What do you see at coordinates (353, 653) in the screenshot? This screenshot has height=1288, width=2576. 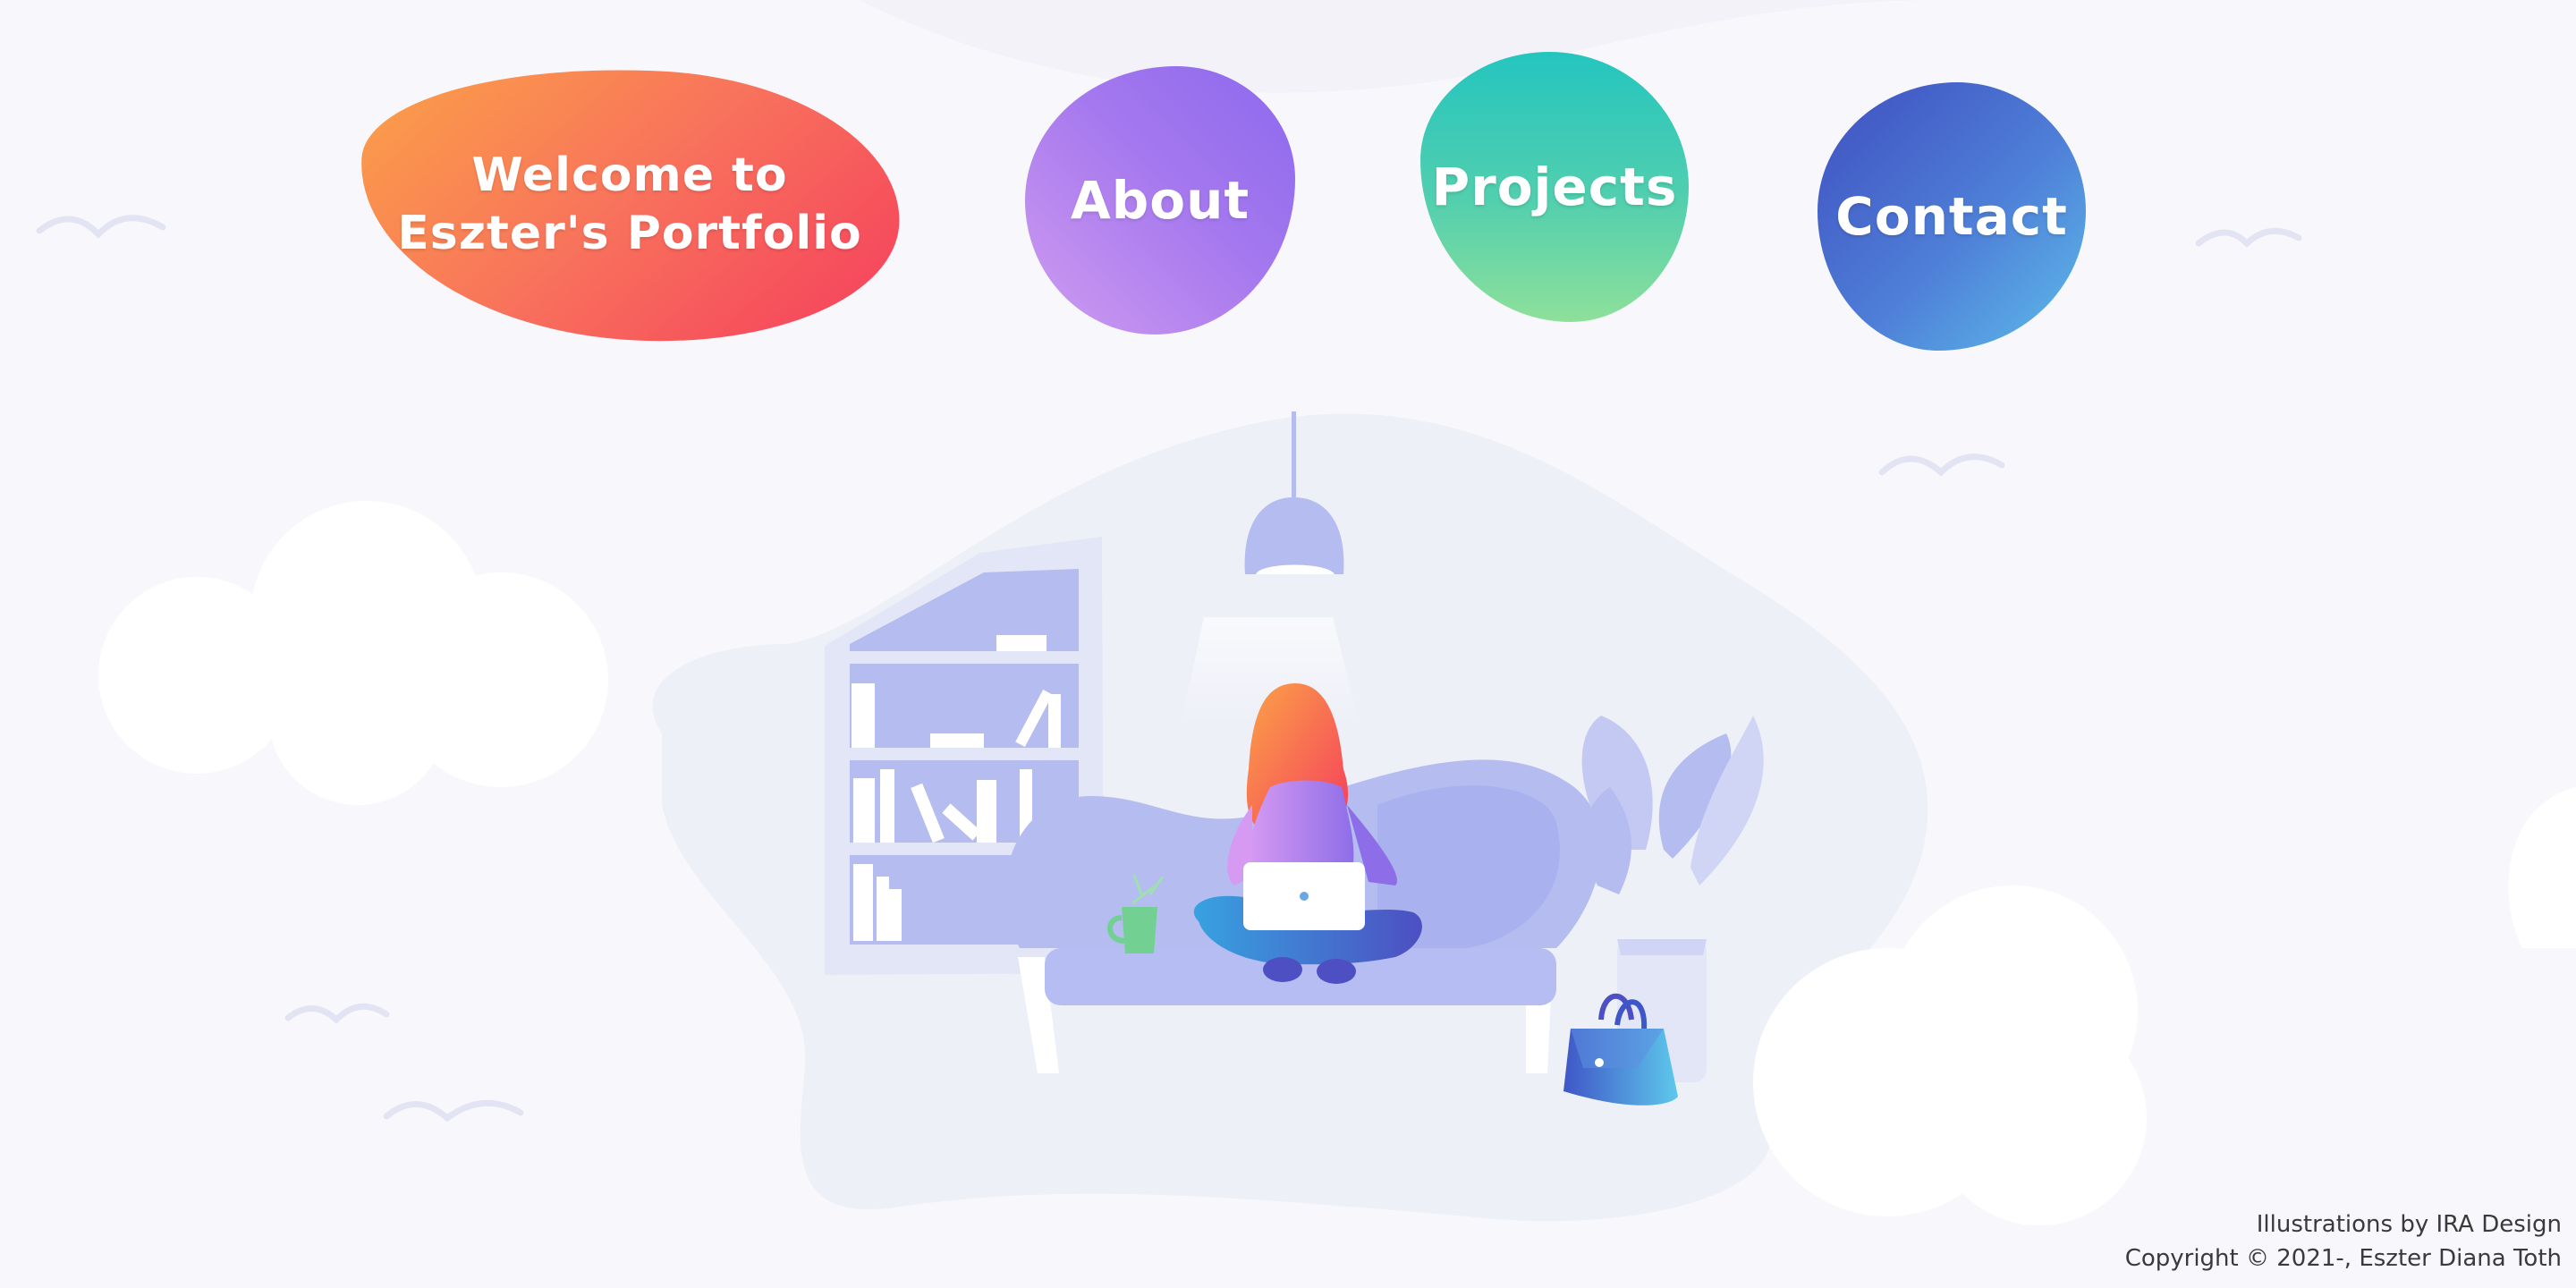 I see `cloud-left` at bounding box center [353, 653].